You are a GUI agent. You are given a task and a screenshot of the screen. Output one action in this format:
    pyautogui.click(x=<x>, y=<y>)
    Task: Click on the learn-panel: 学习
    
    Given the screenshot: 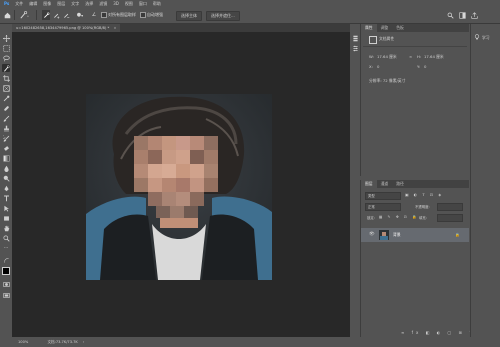 What is the action you would take?
    pyautogui.click(x=485, y=180)
    